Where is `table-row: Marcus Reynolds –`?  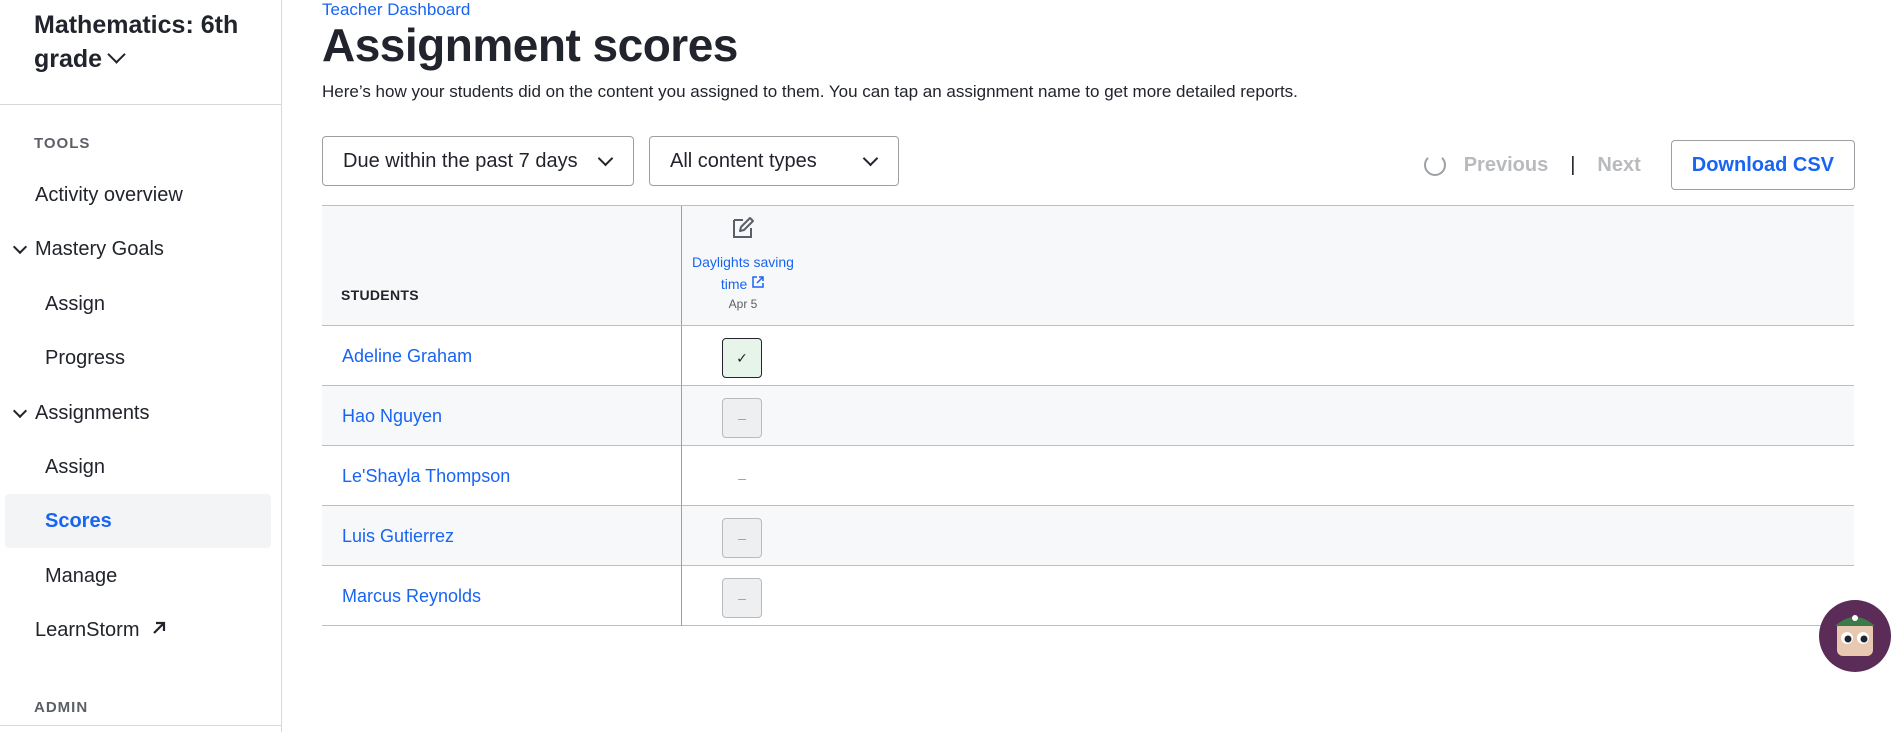 table-row: Marcus Reynolds – is located at coordinates (1088, 596).